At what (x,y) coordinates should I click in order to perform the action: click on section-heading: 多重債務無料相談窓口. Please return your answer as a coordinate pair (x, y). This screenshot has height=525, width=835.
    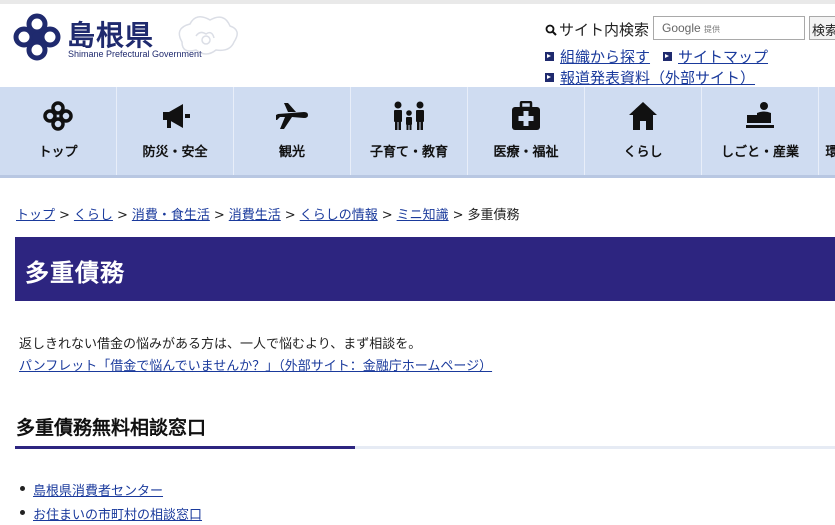
    Looking at the image, I should click on (111, 428).